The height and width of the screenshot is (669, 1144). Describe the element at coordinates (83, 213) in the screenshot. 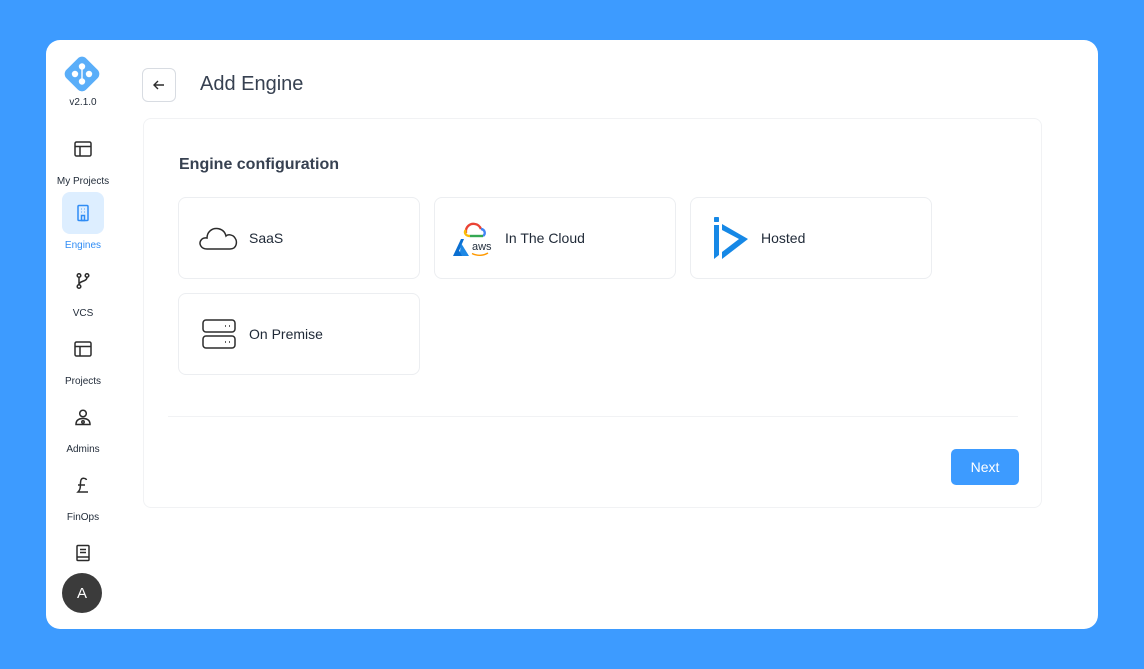

I see `building-icon` at that location.